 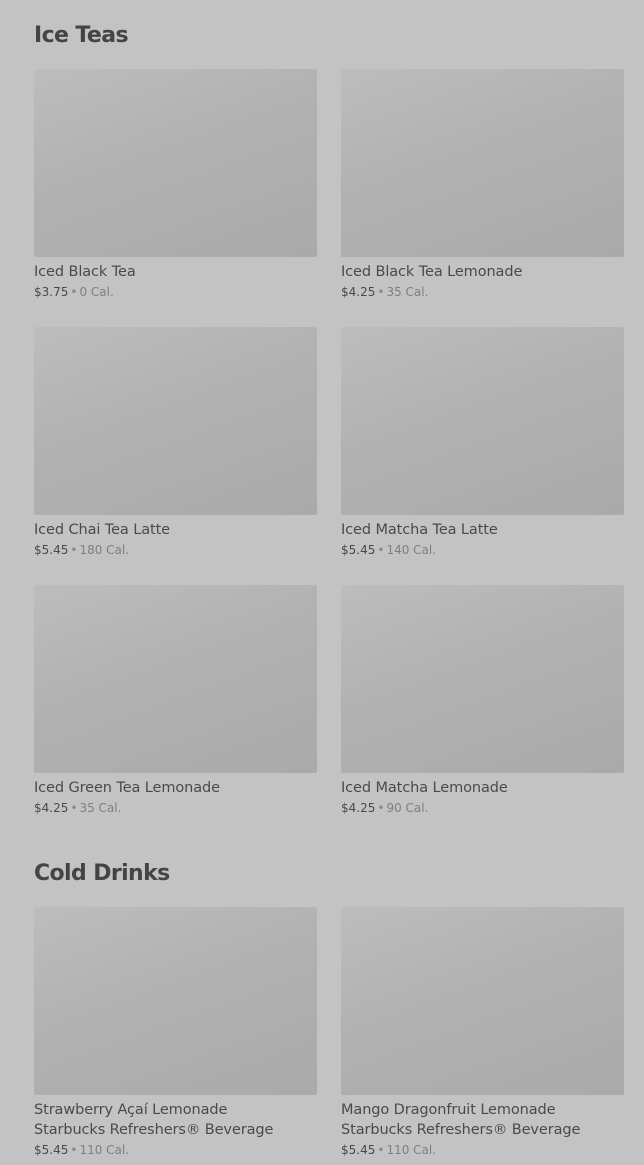 I want to click on product-name: Iced Chai Tea Latte, so click(x=175, y=530).